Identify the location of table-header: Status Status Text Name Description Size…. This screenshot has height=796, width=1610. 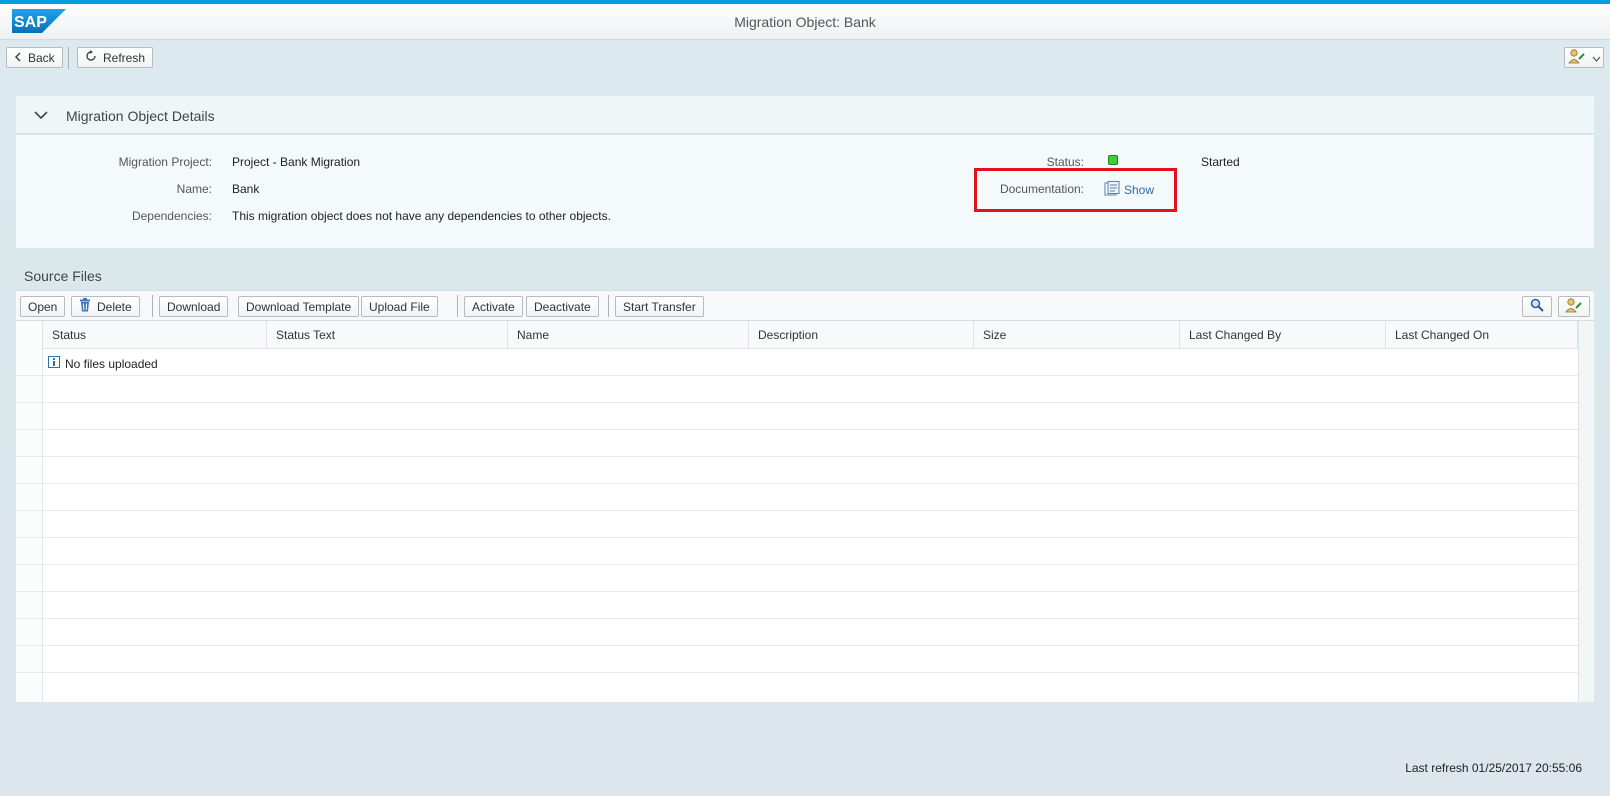
(797, 335).